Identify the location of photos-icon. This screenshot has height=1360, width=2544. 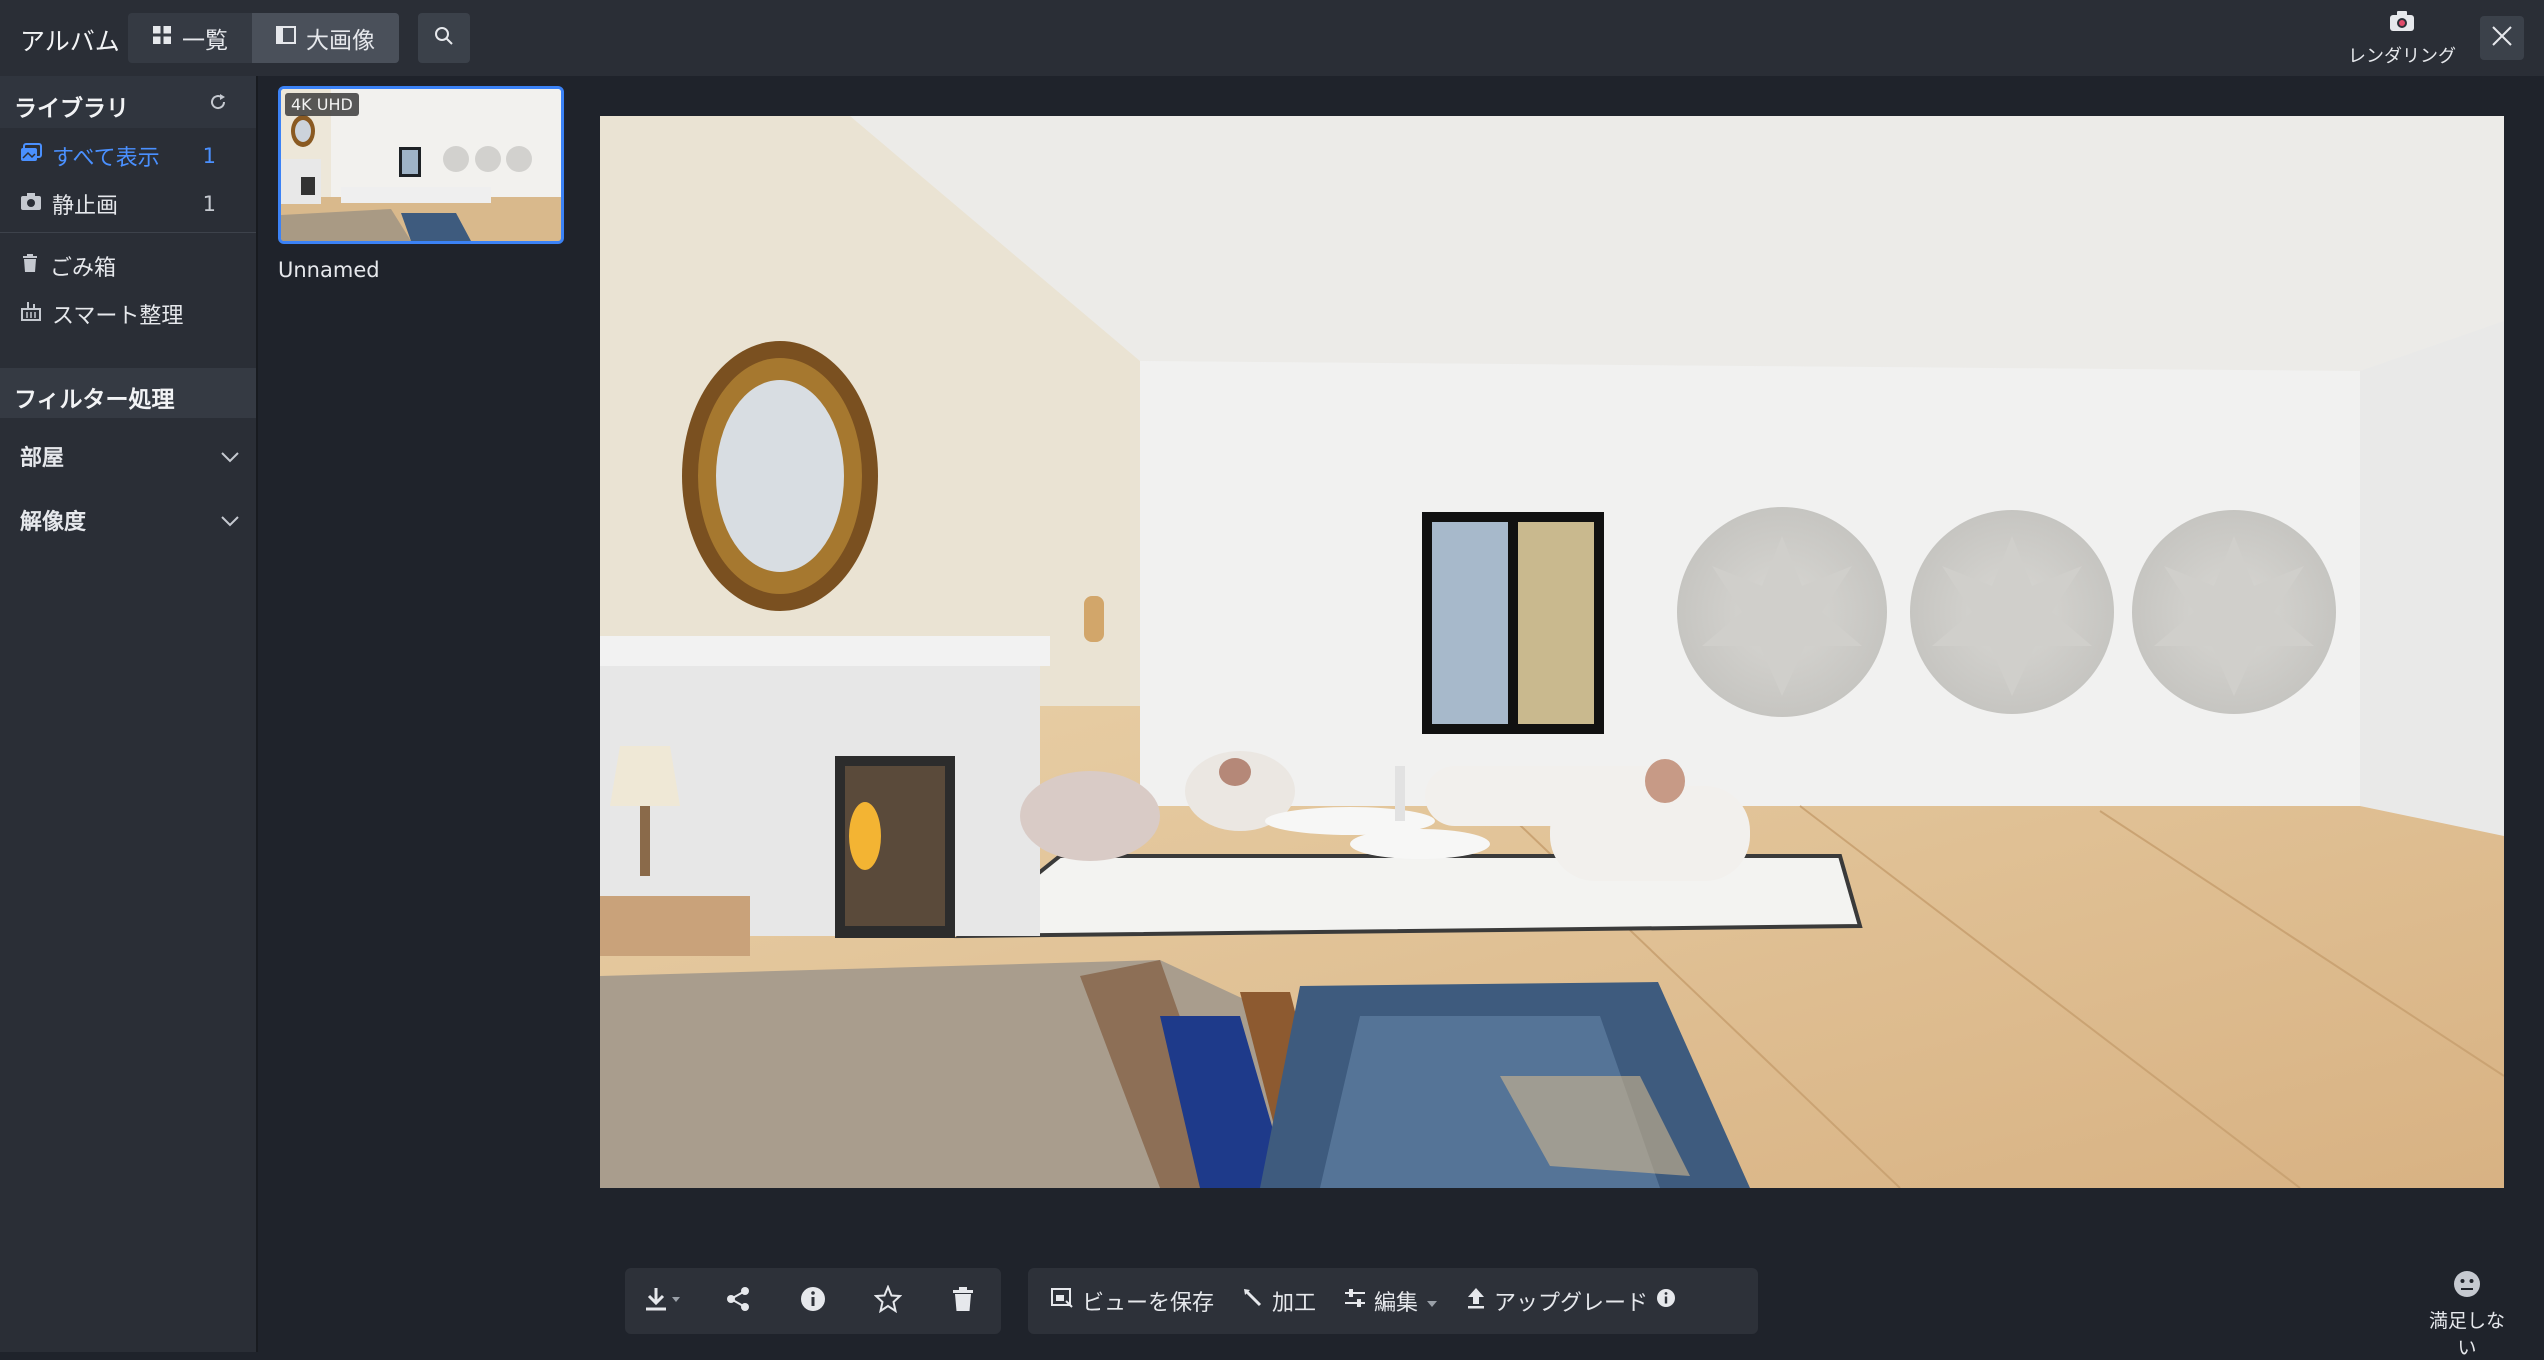
(31, 156).